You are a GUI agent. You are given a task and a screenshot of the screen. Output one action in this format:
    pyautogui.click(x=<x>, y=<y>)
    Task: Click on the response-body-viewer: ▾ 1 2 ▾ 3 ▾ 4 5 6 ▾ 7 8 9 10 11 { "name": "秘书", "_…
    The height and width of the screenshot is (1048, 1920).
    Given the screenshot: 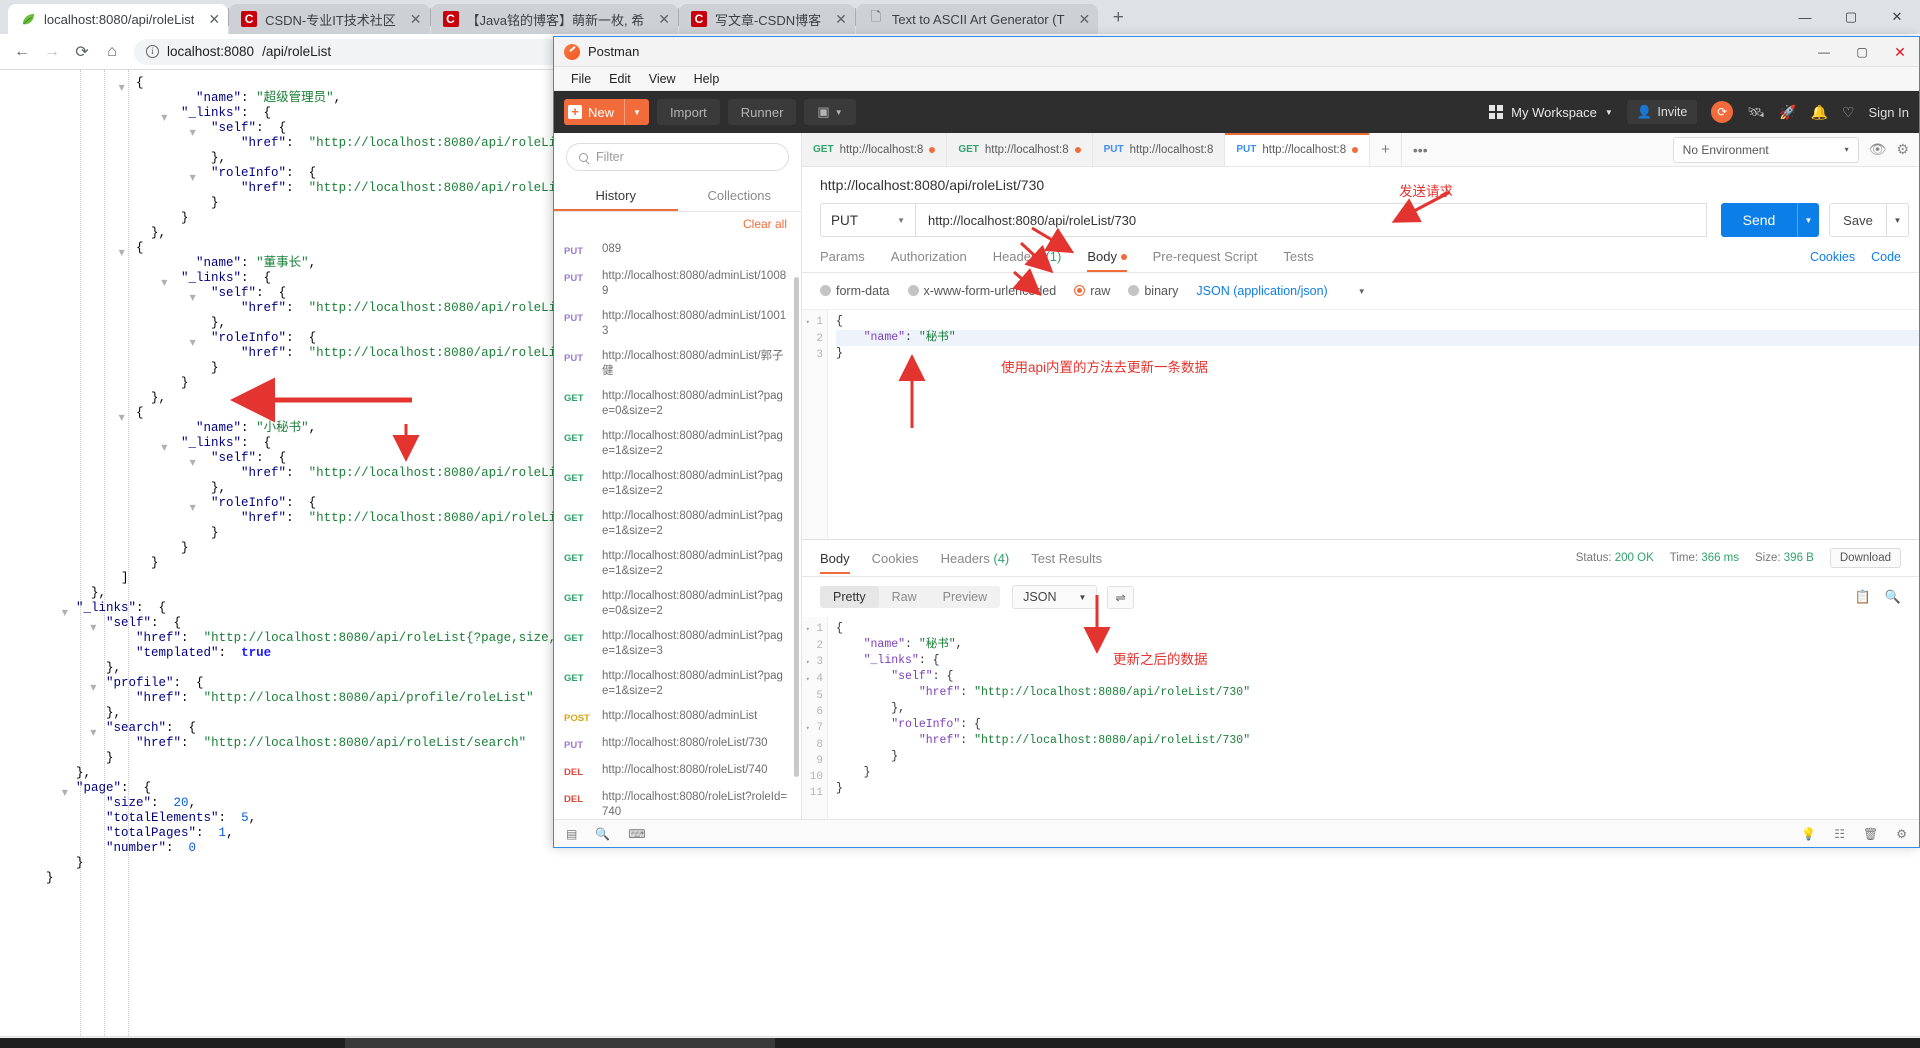 What is the action you would take?
    pyautogui.click(x=1360, y=718)
    